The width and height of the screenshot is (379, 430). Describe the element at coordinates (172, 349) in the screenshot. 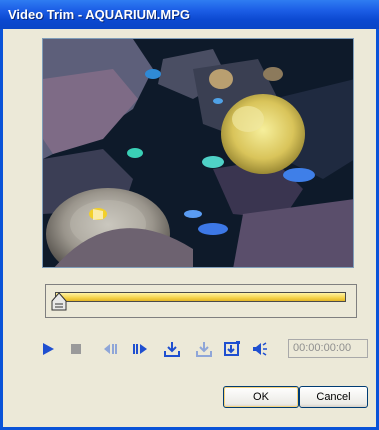

I see `mark-in-icon` at that location.